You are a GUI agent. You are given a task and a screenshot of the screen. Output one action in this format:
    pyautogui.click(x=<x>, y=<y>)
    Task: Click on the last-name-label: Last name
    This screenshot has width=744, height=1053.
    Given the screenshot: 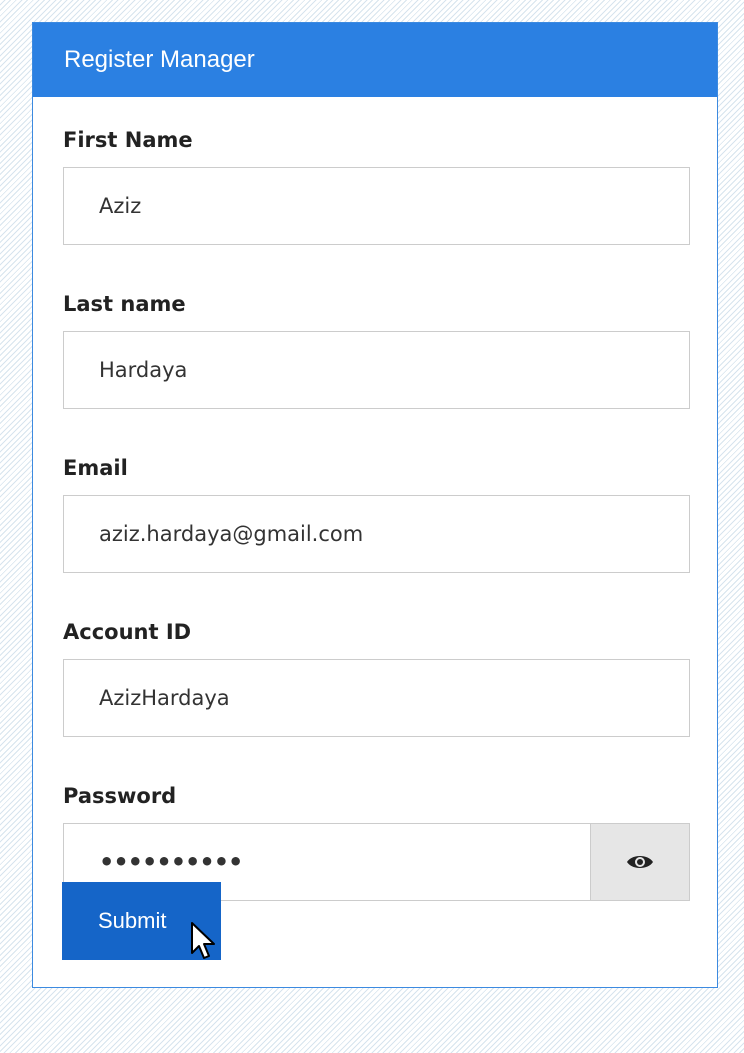 What is the action you would take?
    pyautogui.click(x=124, y=304)
    